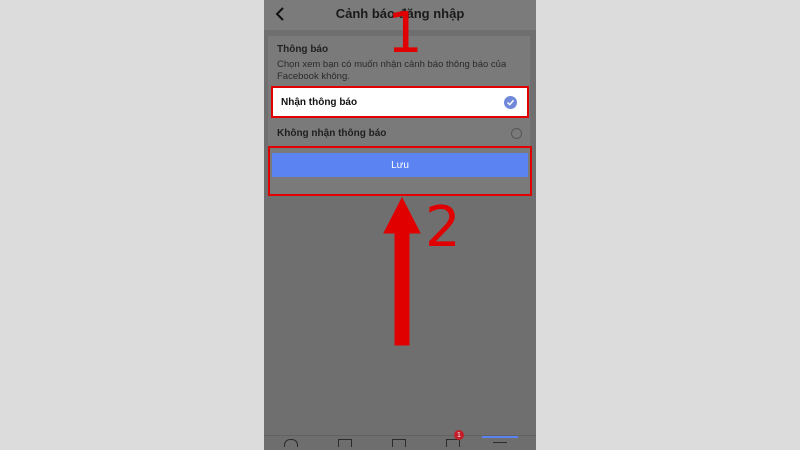  Describe the element at coordinates (443, 227) in the screenshot. I see `annotation-step-2: 2` at that location.